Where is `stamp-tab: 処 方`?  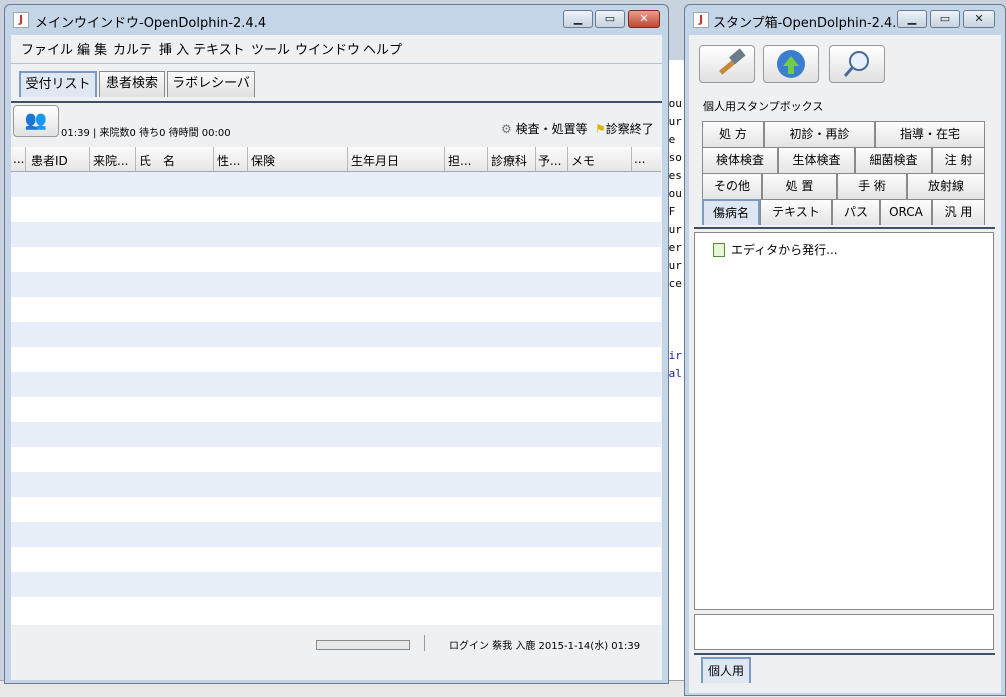
stamp-tab: 処 方 is located at coordinates (733, 134).